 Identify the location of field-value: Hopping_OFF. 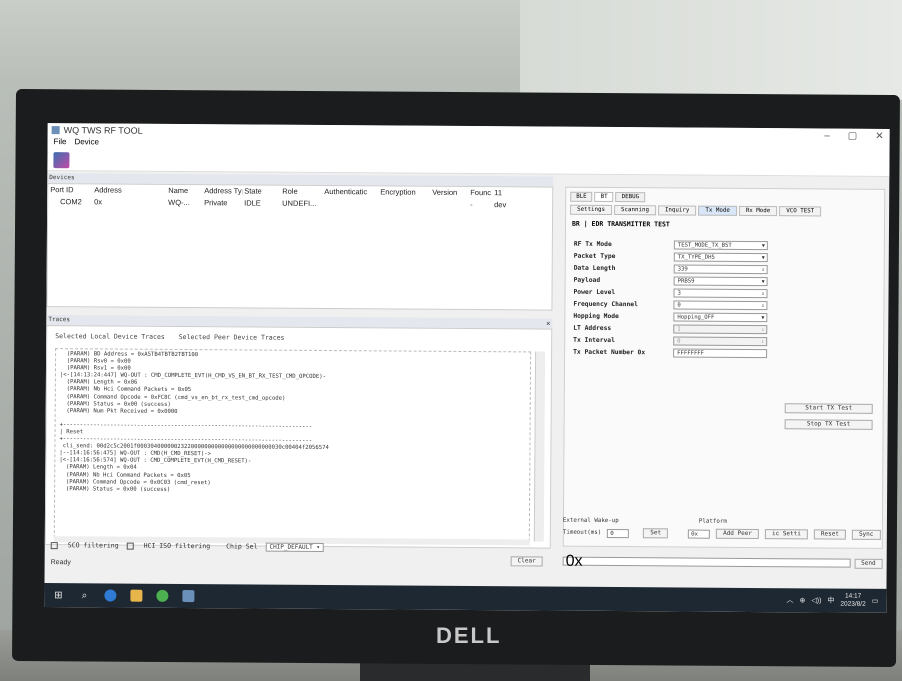
(696, 317).